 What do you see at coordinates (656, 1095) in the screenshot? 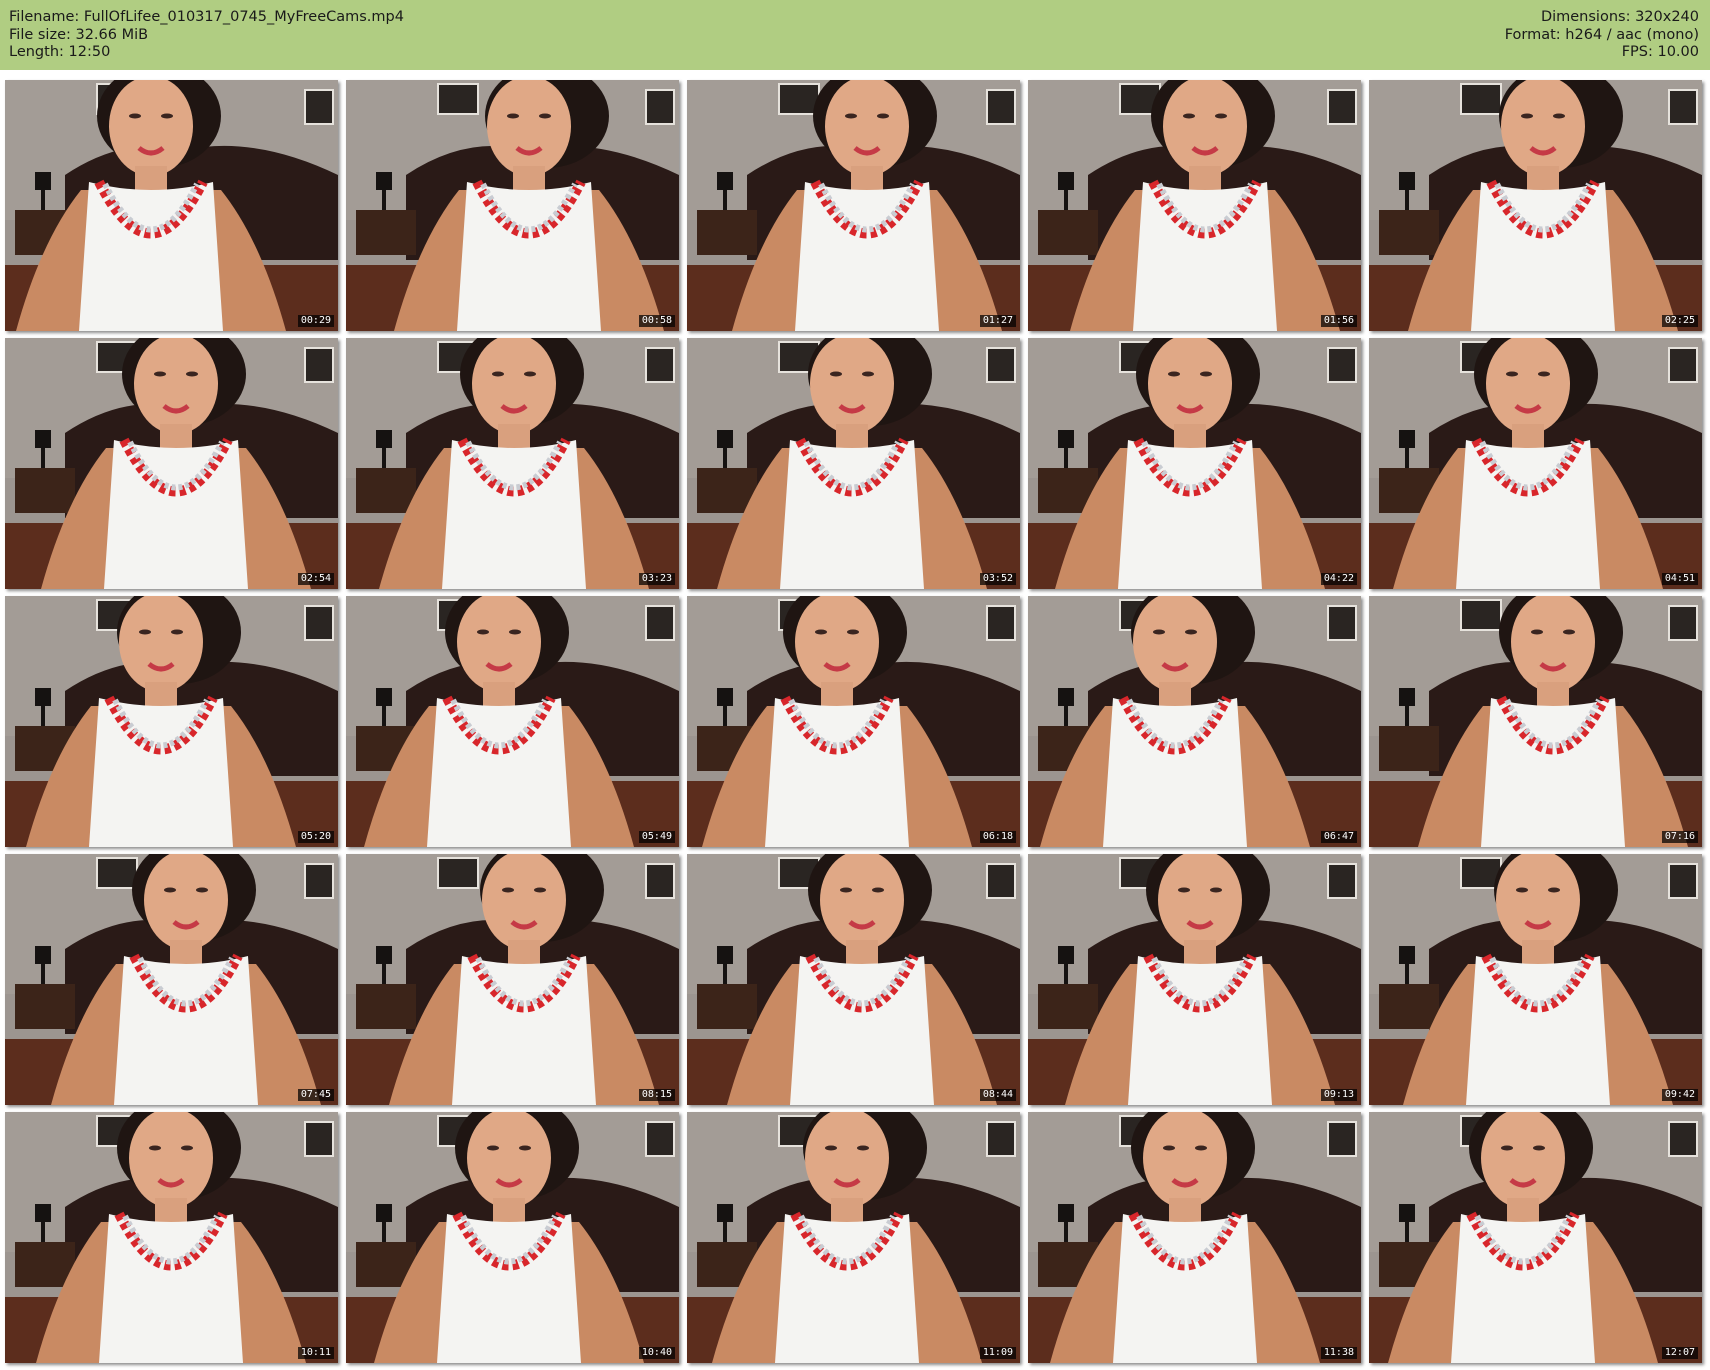
I see `frame-timestamp: 08:15` at bounding box center [656, 1095].